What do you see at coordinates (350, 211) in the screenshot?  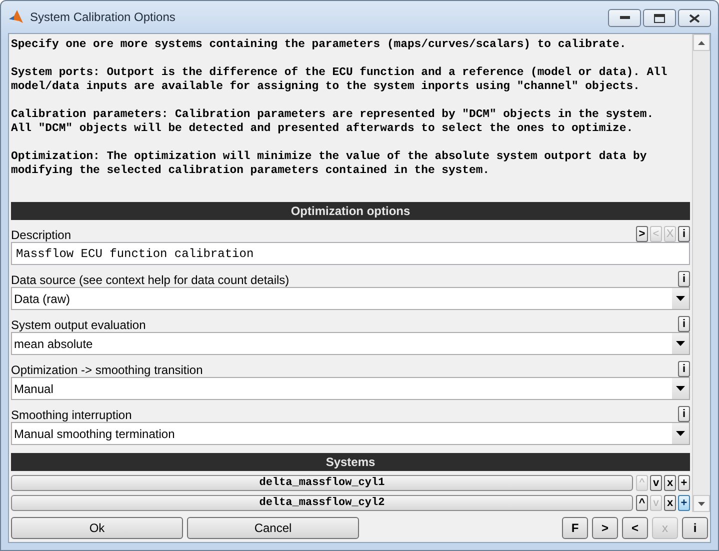 I see `section-header: Optimization options` at bounding box center [350, 211].